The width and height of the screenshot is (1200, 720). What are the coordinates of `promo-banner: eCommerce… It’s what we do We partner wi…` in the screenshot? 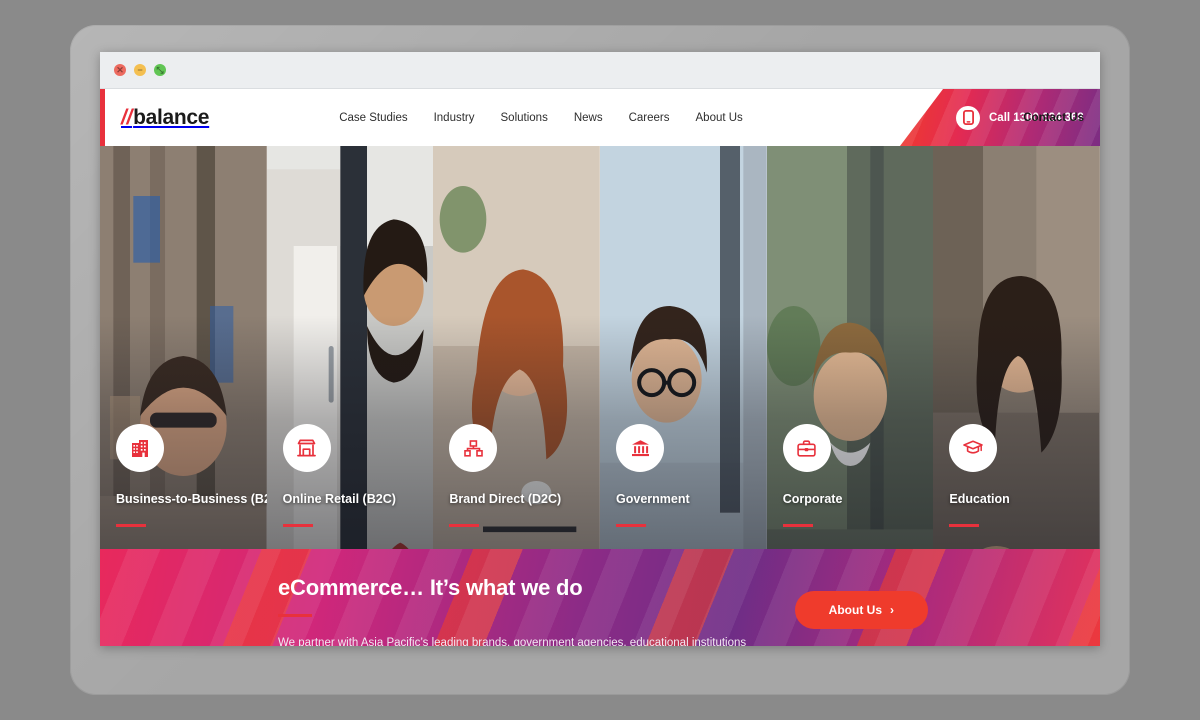 It's located at (600, 597).